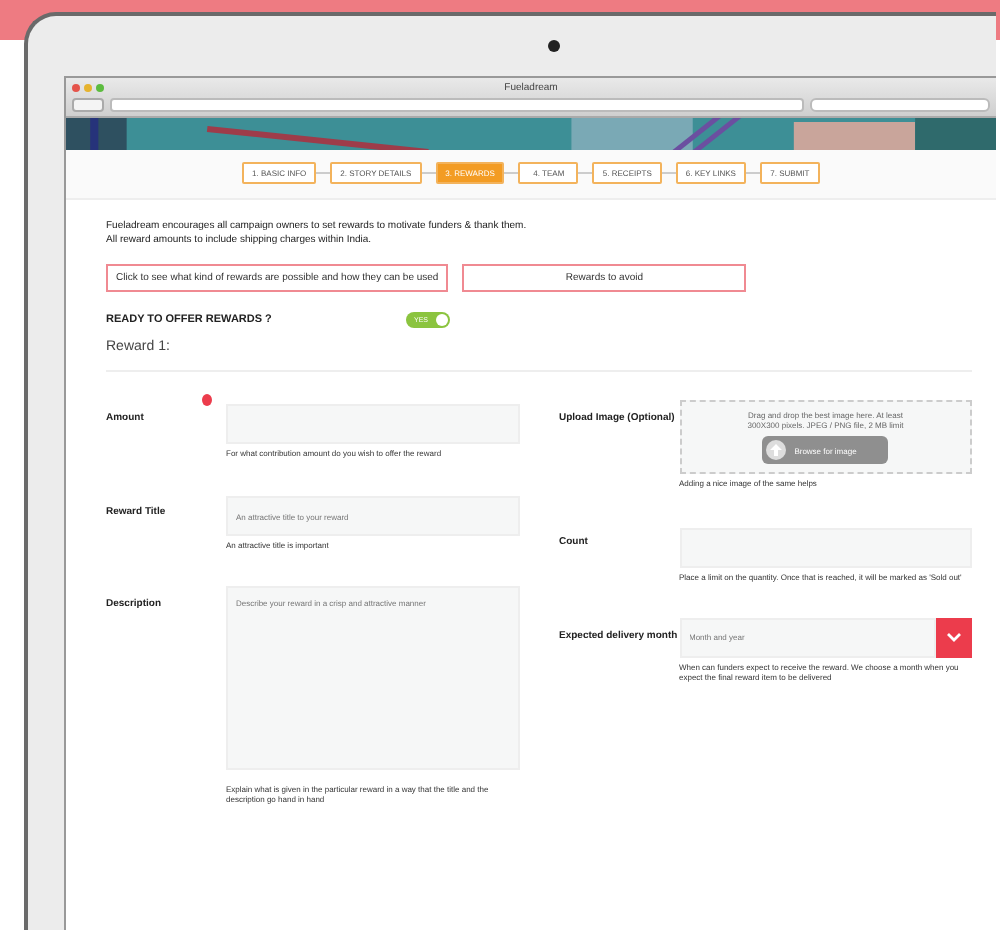 The image size is (1000, 930). What do you see at coordinates (900, 105) in the screenshot?
I see `search-field` at bounding box center [900, 105].